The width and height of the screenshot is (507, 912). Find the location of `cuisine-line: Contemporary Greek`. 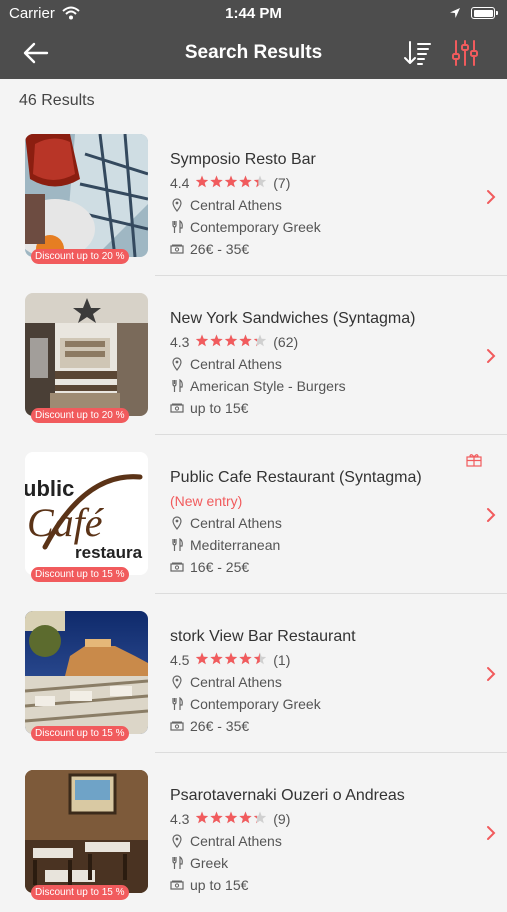

cuisine-line: Contemporary Greek is located at coordinates (245, 227).